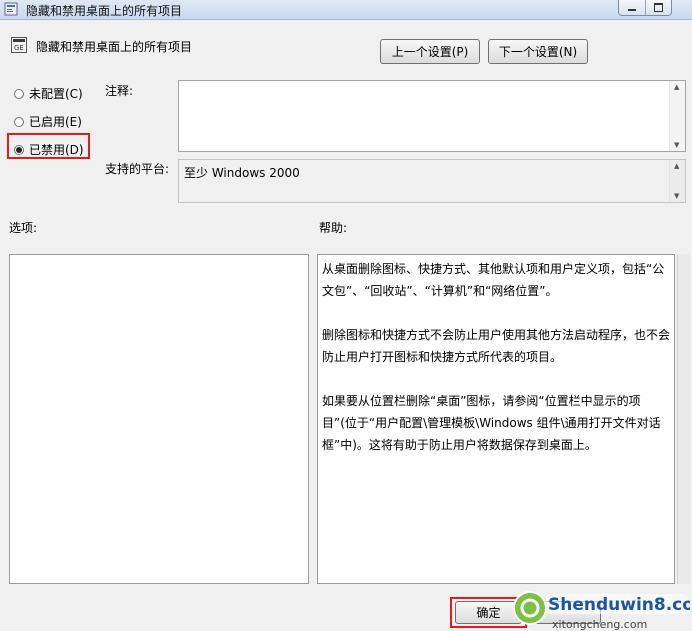  I want to click on next-setting-button: 下一个设置(N), so click(538, 51).